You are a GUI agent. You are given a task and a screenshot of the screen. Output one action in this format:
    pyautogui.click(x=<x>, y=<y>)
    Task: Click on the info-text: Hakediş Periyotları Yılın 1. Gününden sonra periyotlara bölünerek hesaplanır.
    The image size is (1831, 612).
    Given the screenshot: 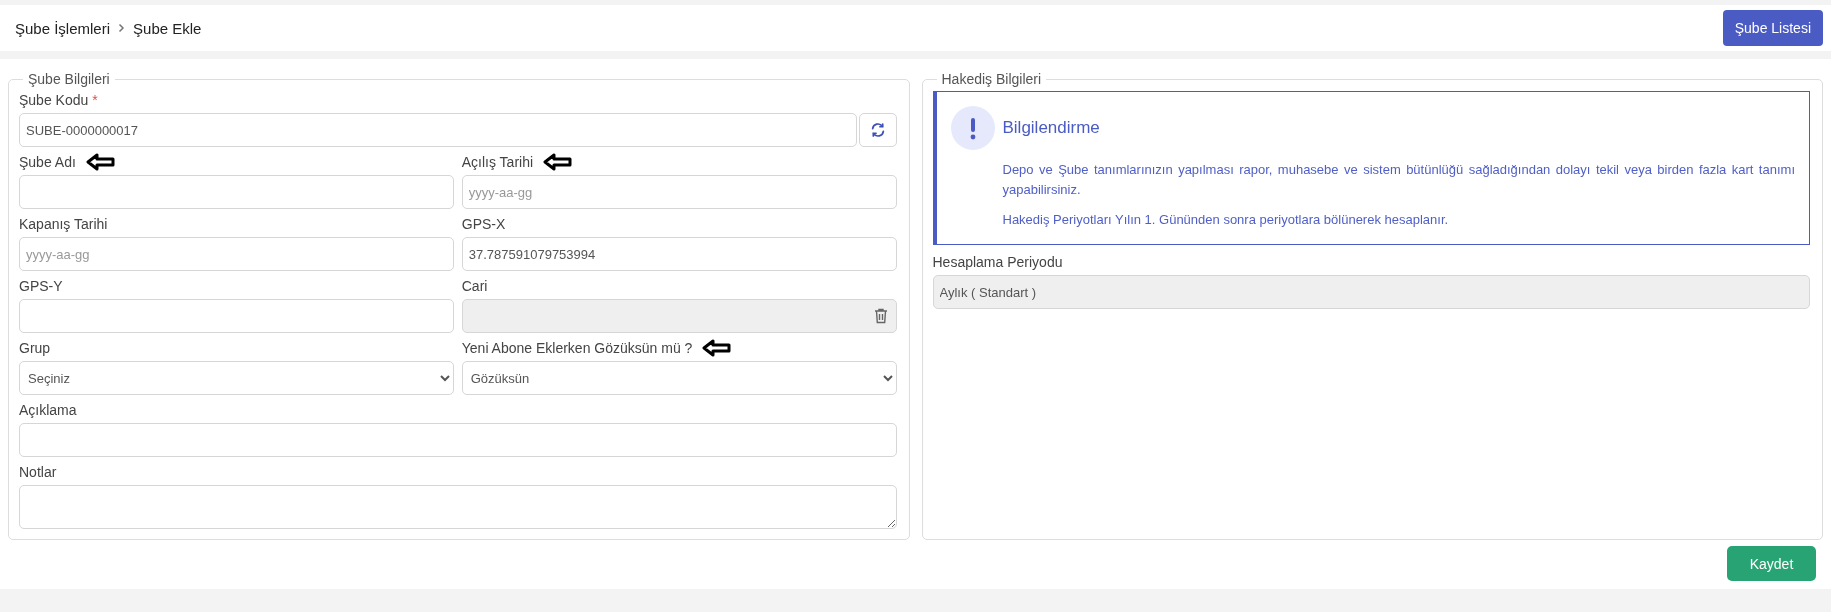 What is the action you would take?
    pyautogui.click(x=1226, y=220)
    